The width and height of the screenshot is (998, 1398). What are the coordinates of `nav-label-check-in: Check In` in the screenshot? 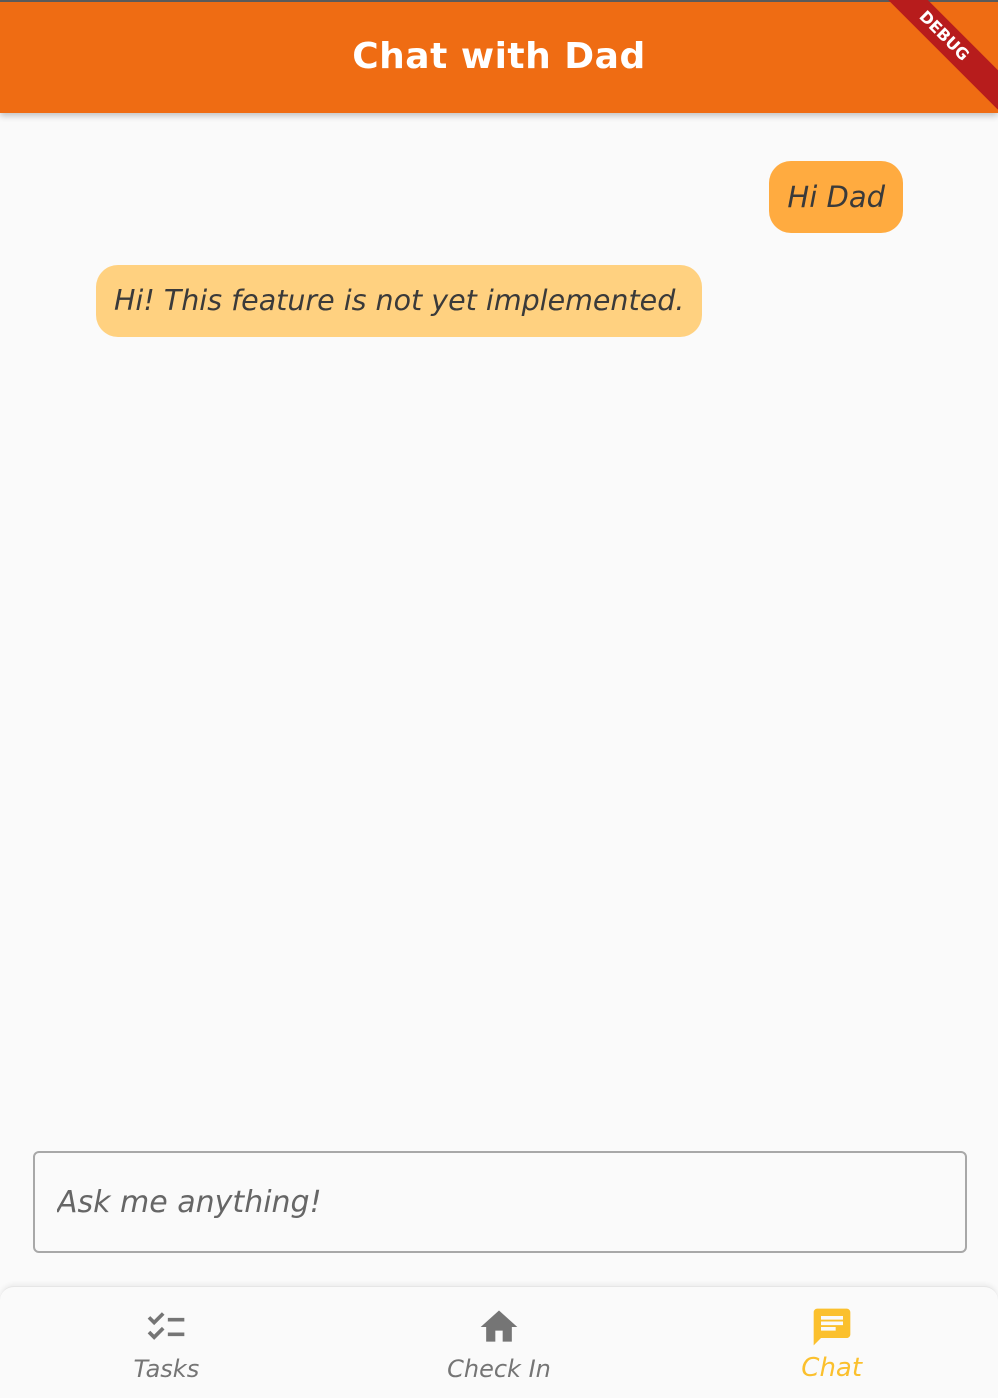 It's located at (499, 1369).